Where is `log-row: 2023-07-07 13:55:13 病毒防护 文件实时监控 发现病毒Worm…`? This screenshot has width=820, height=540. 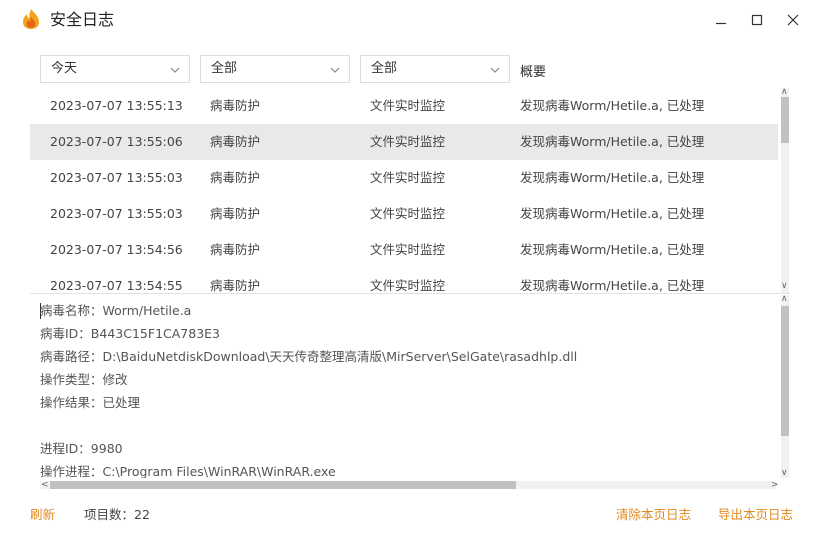
log-row: 2023-07-07 13:55:13 病毒防护 文件实时监控 发现病毒Worm… is located at coordinates (404, 106).